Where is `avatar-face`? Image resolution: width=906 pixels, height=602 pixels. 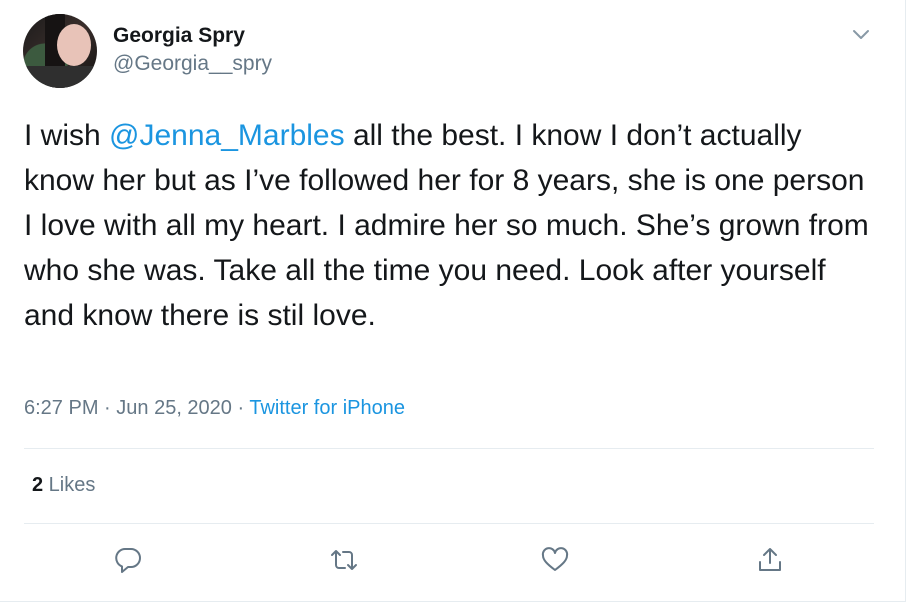
avatar-face is located at coordinates (74, 45).